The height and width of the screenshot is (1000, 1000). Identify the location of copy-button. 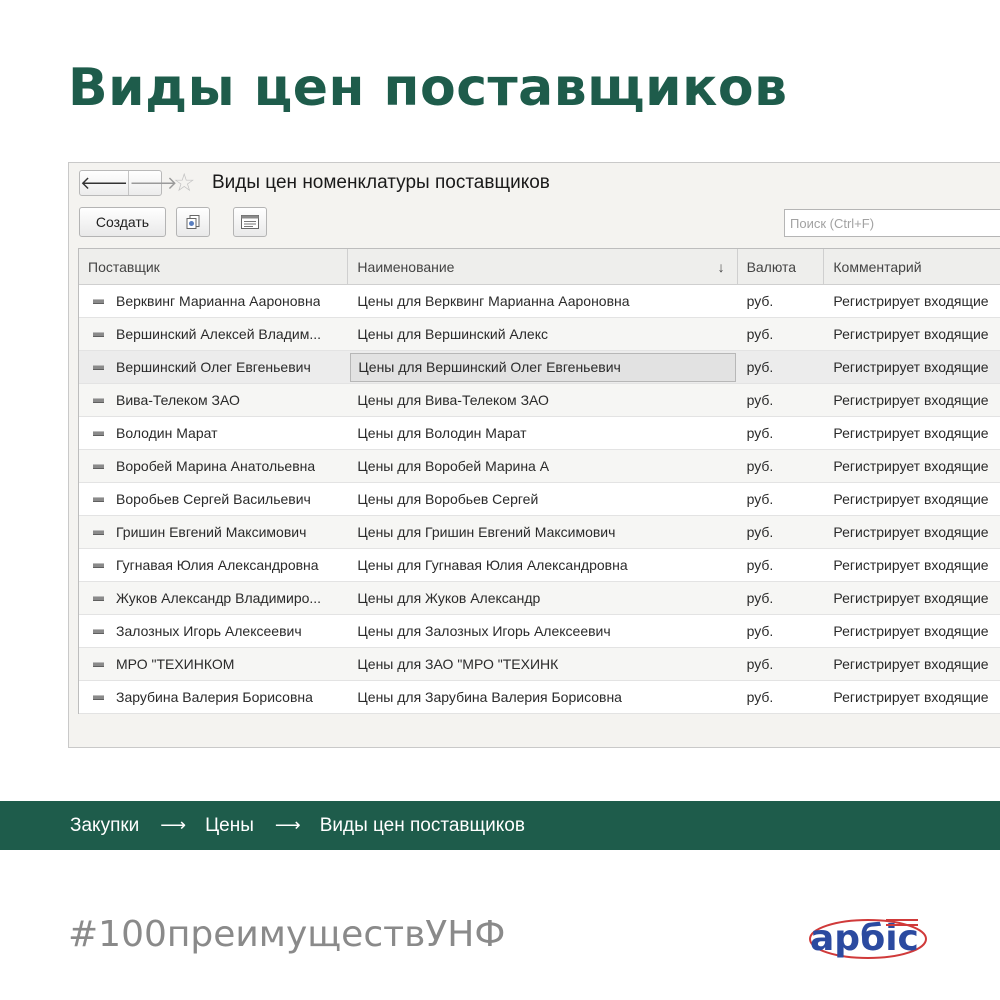
(193, 222).